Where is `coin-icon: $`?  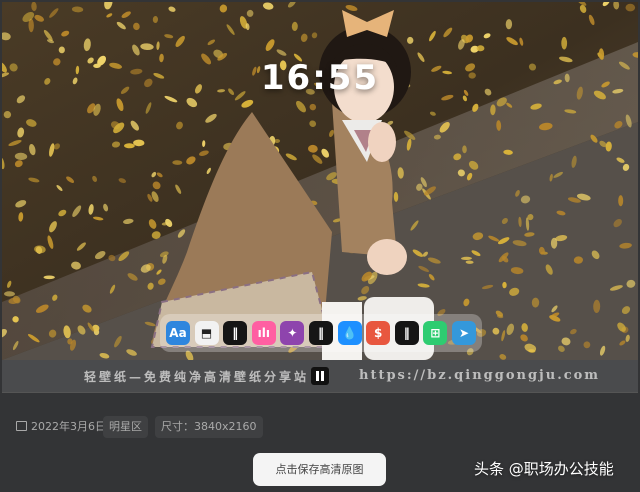
coin-icon: $ is located at coordinates (378, 333).